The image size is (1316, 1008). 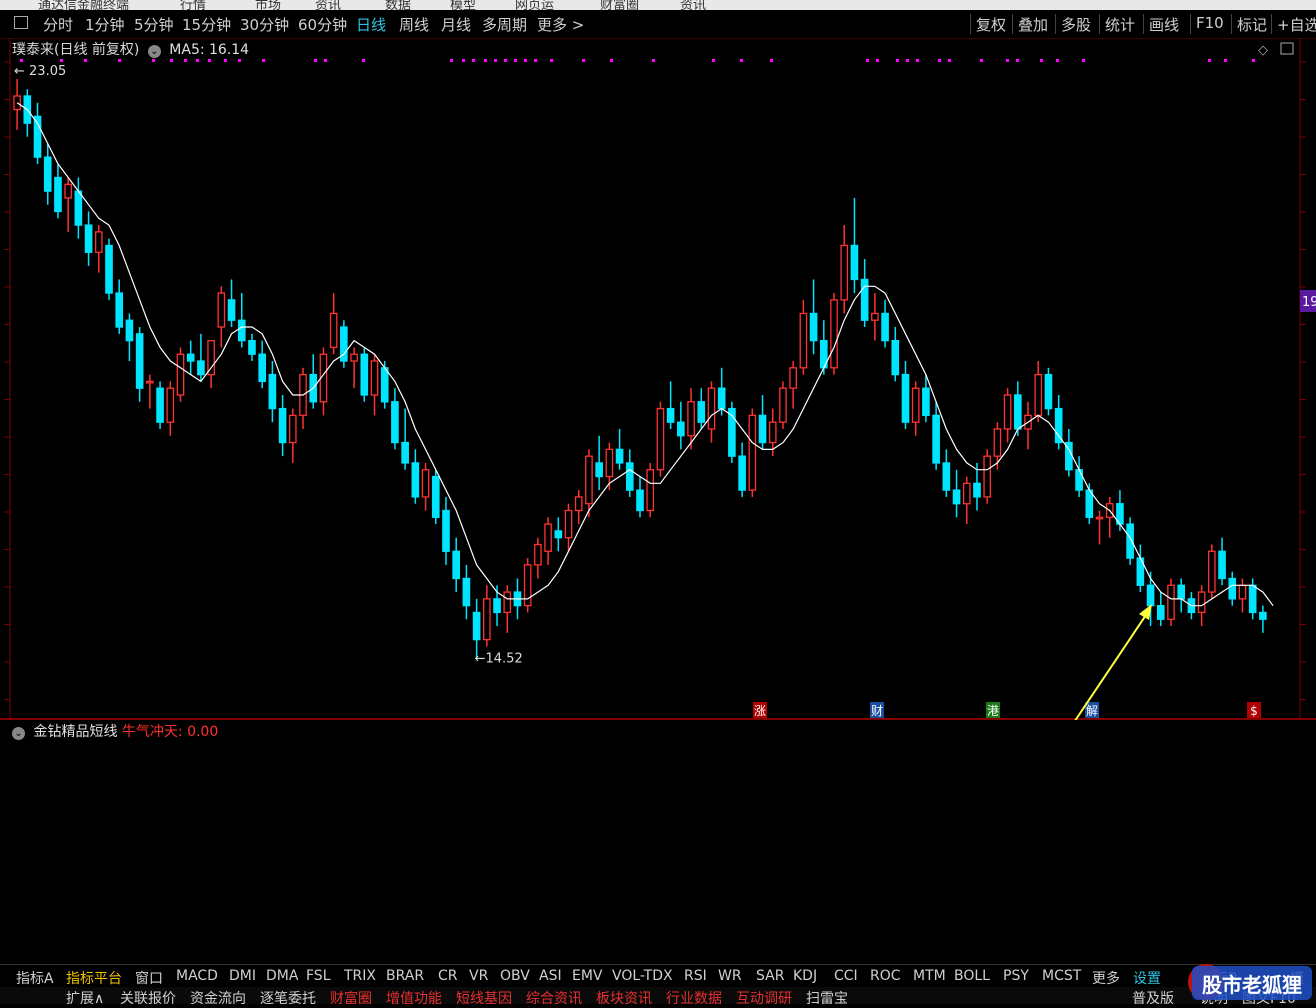 I want to click on top-menu-item: 模型, so click(x=463, y=5).